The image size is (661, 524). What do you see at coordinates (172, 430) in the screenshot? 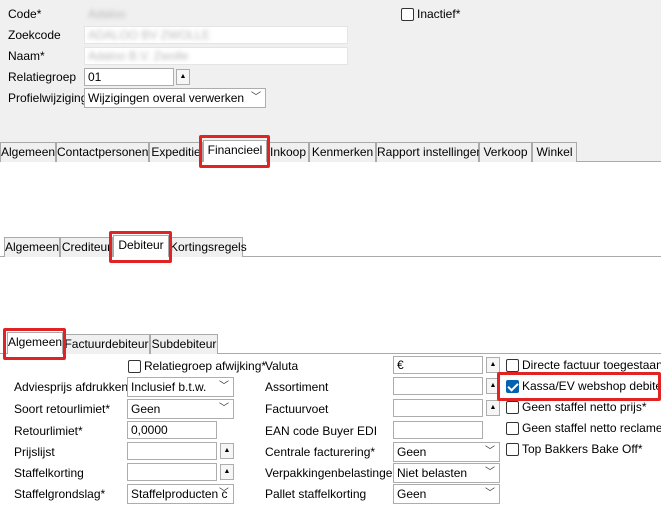
I see `retourlimiet-field: 0,0000` at bounding box center [172, 430].